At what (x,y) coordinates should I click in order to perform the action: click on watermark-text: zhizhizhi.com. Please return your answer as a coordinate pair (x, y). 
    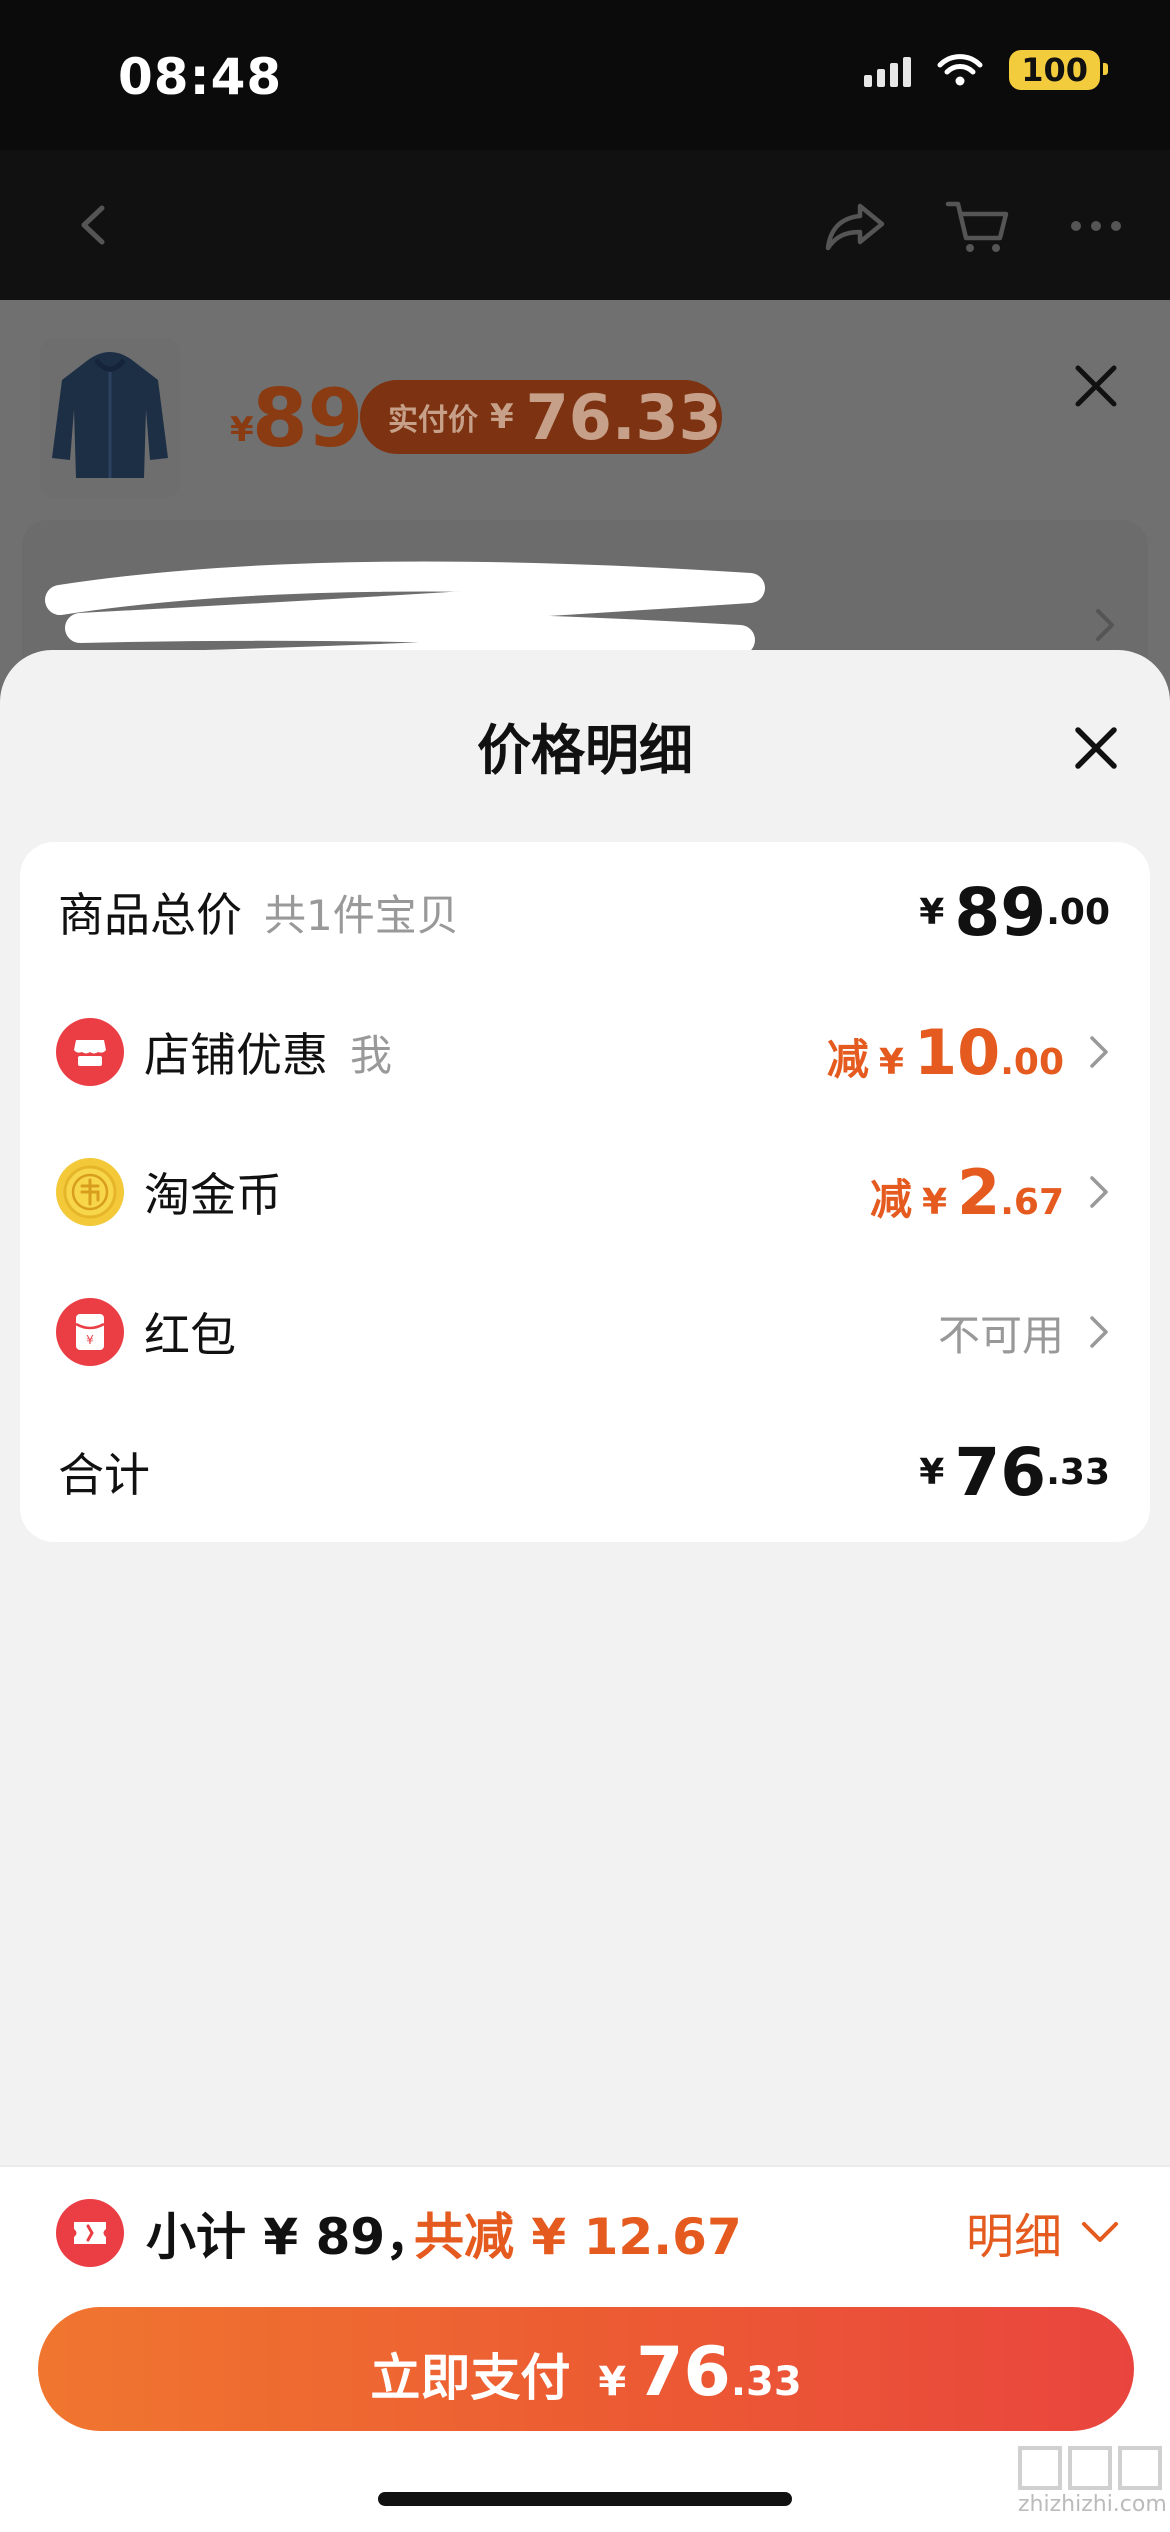
    Looking at the image, I should click on (1092, 2504).